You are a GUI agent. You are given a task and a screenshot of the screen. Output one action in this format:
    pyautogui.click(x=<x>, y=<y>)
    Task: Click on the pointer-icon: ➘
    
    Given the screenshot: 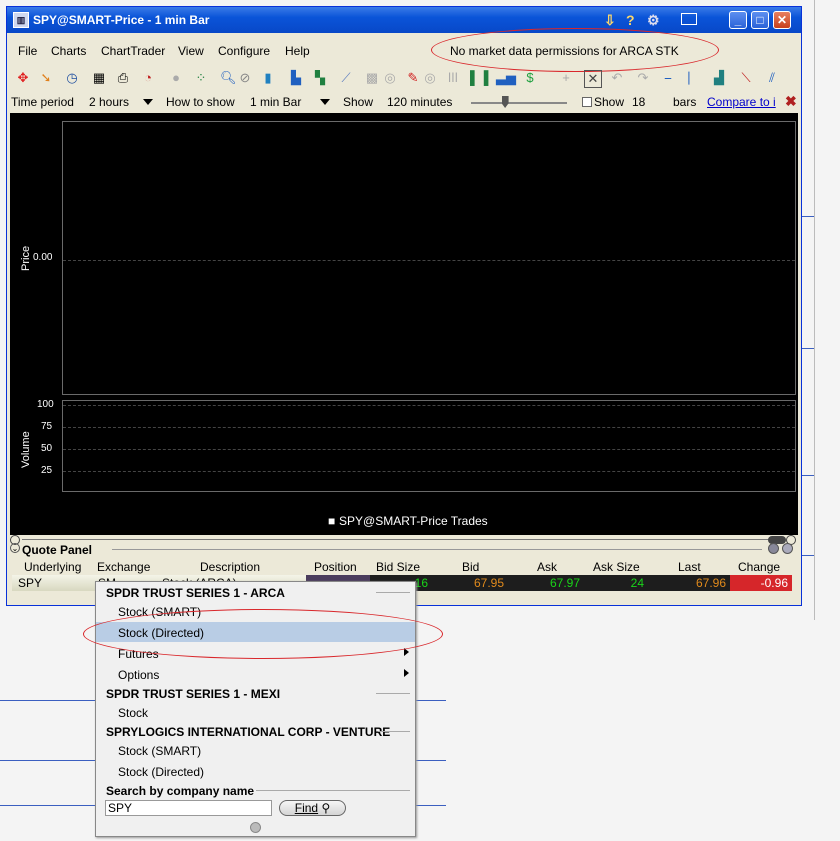 What is the action you would take?
    pyautogui.click(x=46, y=78)
    